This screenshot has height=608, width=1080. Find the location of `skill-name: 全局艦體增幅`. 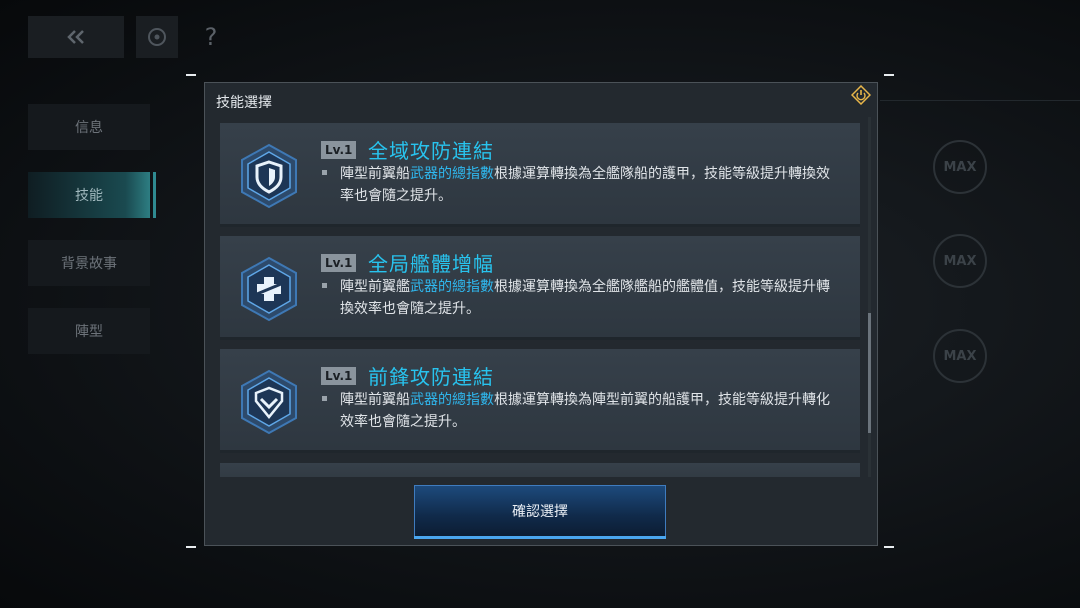

skill-name: 全局艦體增幅 is located at coordinates (431, 264).